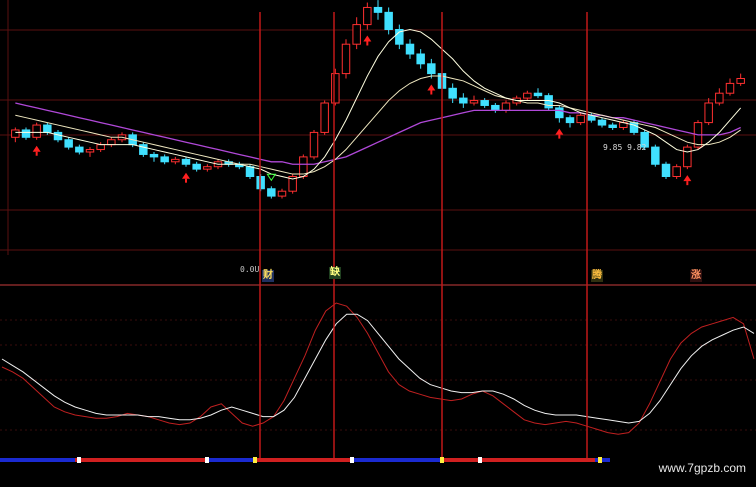 The image size is (756, 487). What do you see at coordinates (625, 147) in the screenshot?
I see `value-readout: 9.85 9.82` at bounding box center [625, 147].